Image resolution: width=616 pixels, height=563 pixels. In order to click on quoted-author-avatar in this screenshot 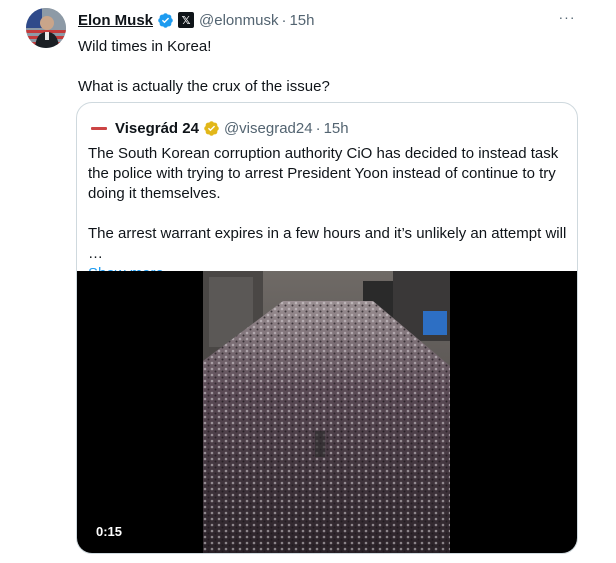, I will do `click(99, 128)`.